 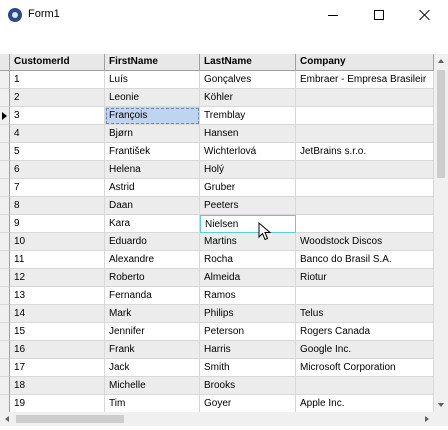 What do you see at coordinates (248, 134) in the screenshot?
I see `cell-lastname: Hansen` at bounding box center [248, 134].